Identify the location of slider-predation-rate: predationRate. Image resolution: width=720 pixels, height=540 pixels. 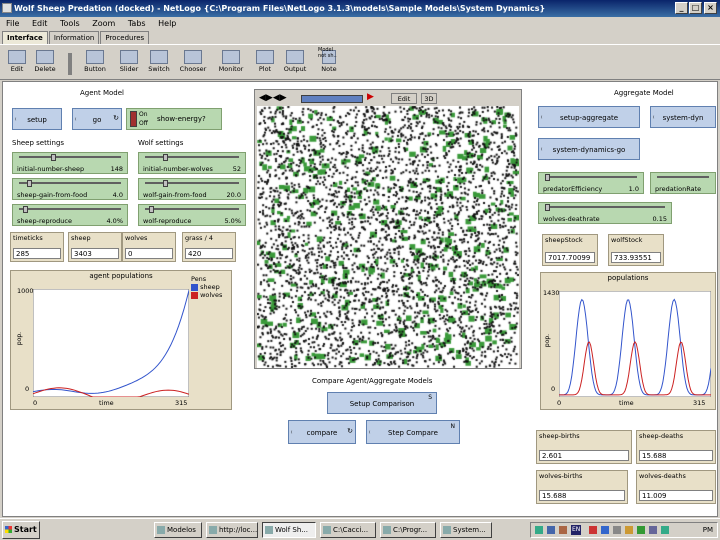
(683, 183).